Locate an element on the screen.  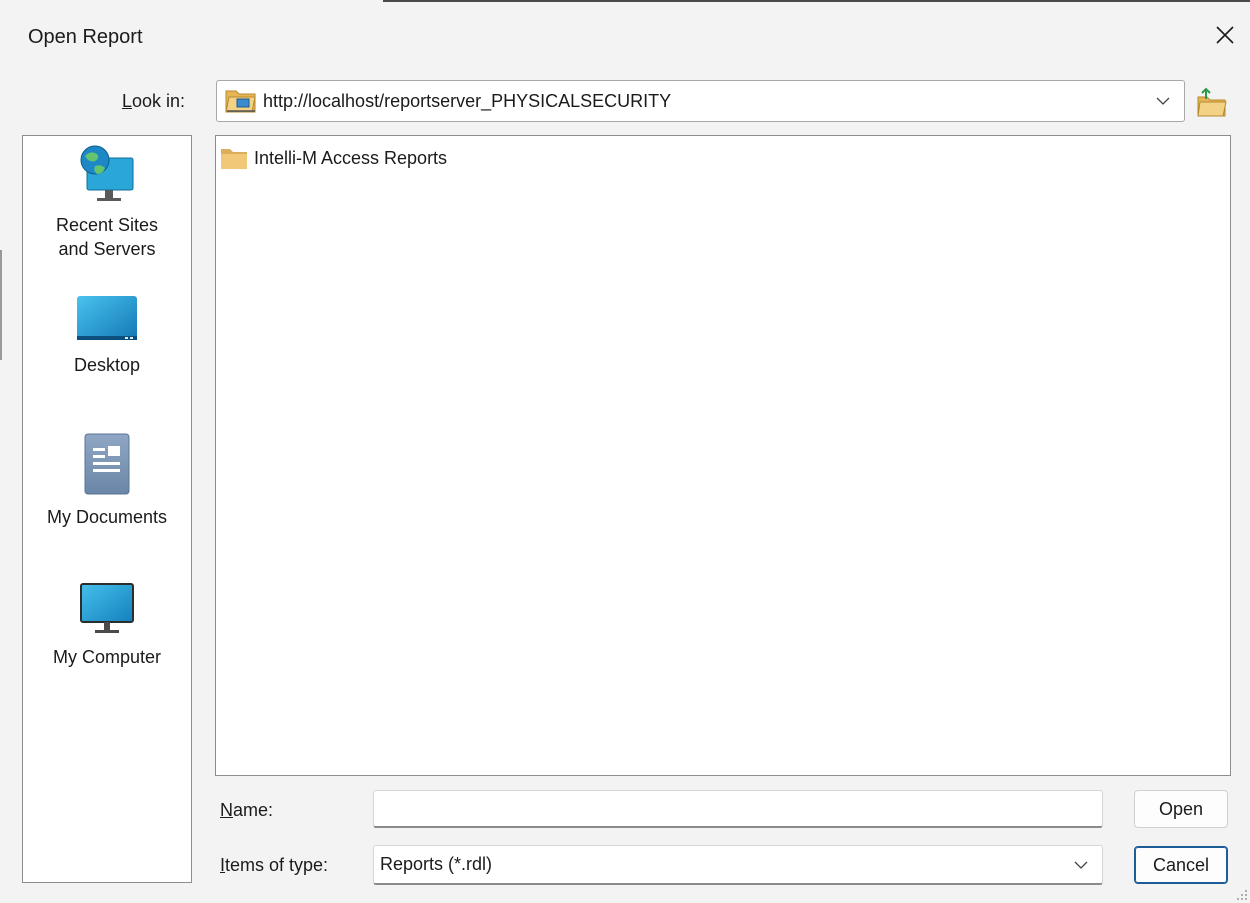
resize-grip-icon is located at coordinates (1242, 895).